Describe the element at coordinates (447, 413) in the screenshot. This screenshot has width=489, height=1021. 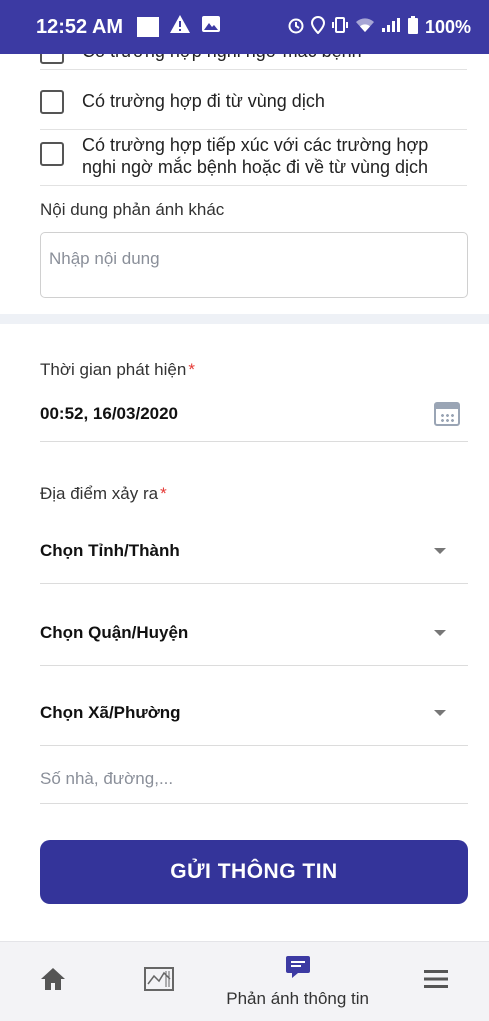
I see `calendar-icon` at that location.